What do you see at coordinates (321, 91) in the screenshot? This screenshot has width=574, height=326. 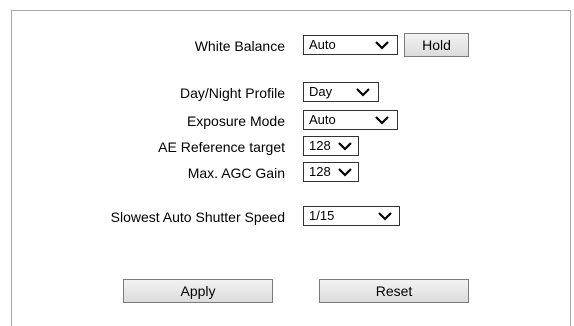 I see `day-night-profile-value: Day` at bounding box center [321, 91].